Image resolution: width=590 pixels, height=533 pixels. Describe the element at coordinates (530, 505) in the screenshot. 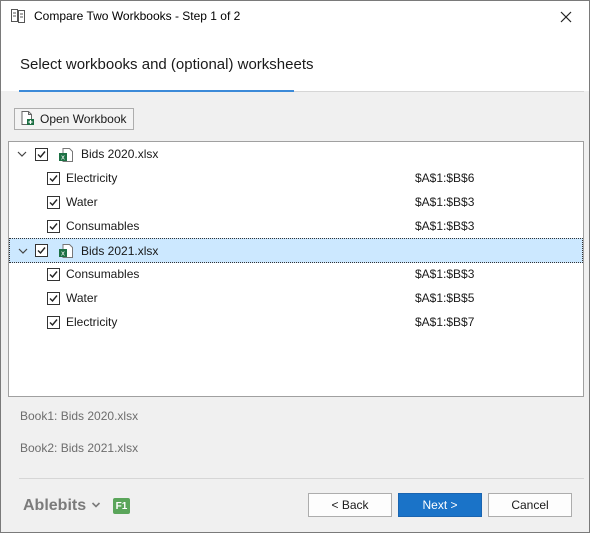

I see `cancel-button: Cancel` at that location.